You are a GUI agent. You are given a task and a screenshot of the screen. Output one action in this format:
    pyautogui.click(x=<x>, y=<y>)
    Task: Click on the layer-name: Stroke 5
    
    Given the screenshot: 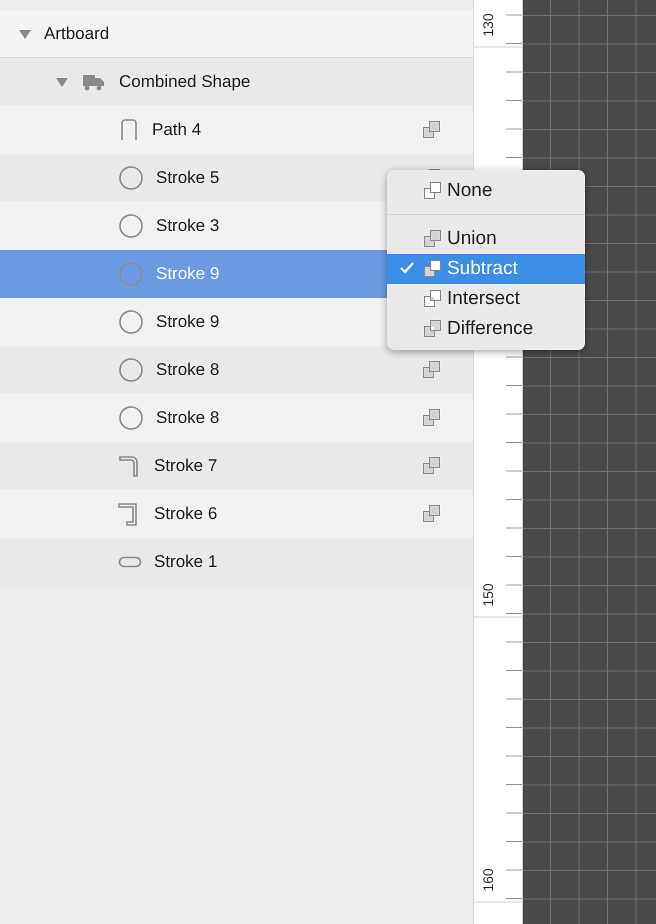 What is the action you would take?
    pyautogui.click(x=188, y=178)
    